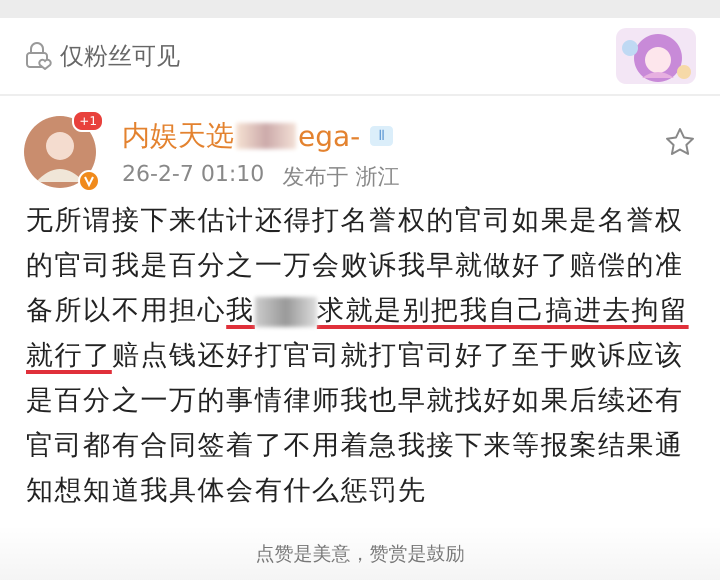 Image resolution: width=720 pixels, height=580 pixels. I want to click on star-icon, so click(680, 142).